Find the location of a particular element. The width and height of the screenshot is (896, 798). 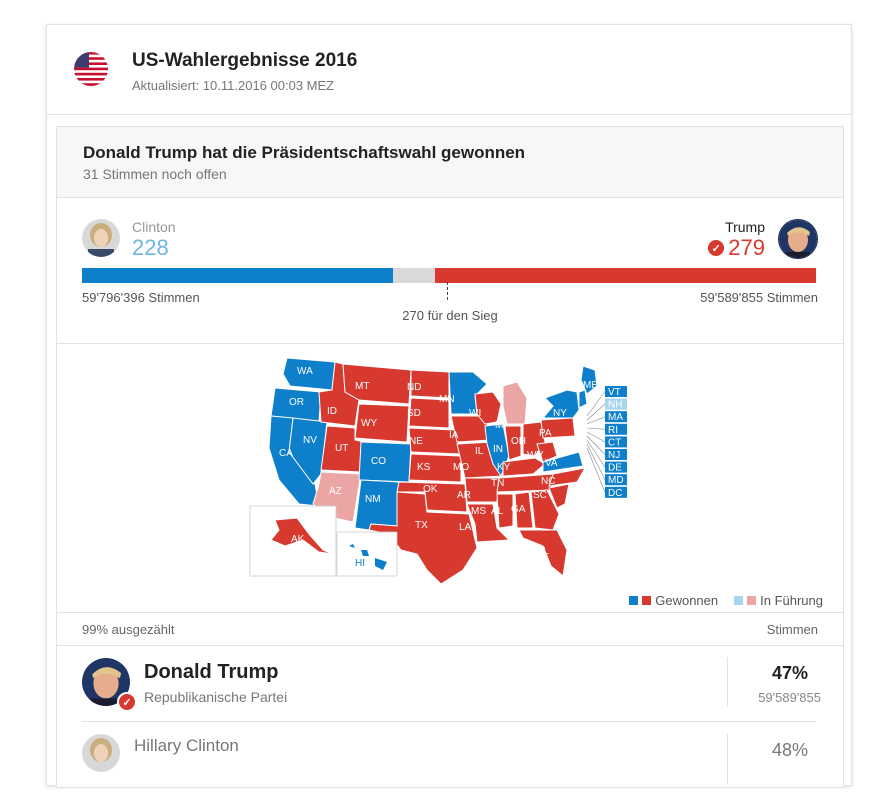

leader-line-DE is located at coordinates (596, 453).